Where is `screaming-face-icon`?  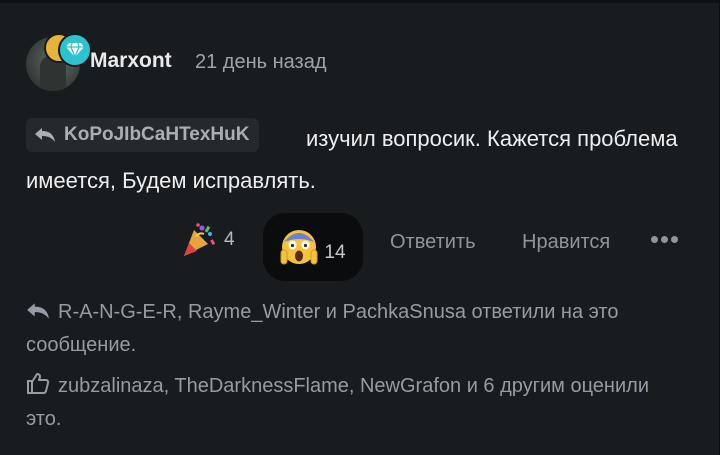 screaming-face-icon is located at coordinates (299, 247).